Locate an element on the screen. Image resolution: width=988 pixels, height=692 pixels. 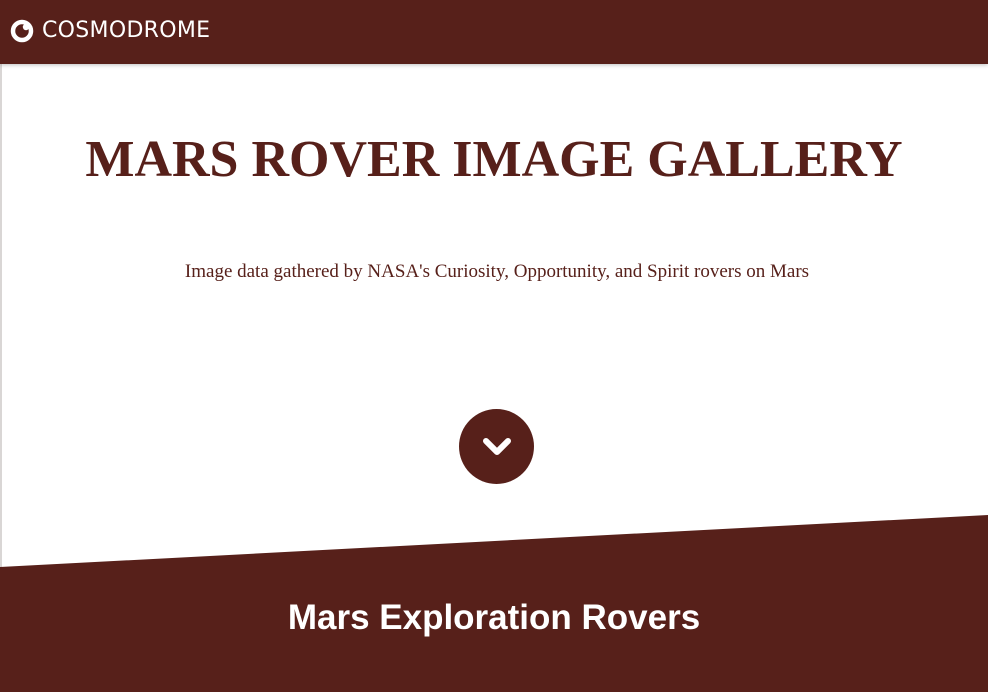
navbar: COSMODROME is located at coordinates (494, 32).